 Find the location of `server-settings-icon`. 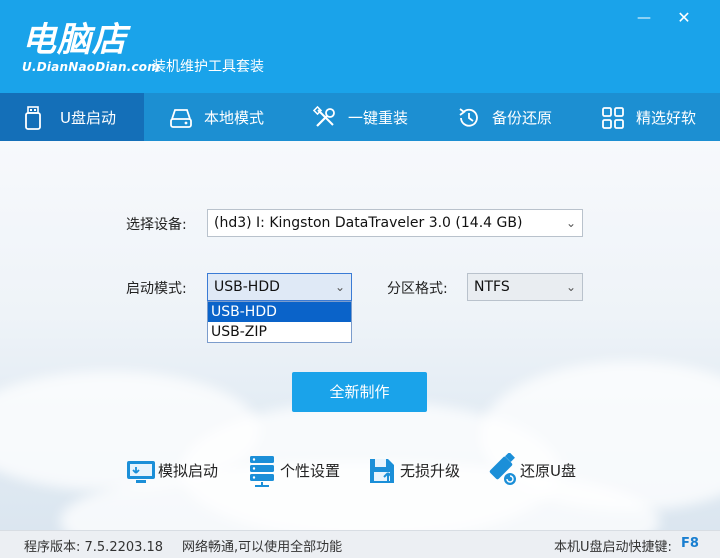

server-settings-icon is located at coordinates (263, 470).